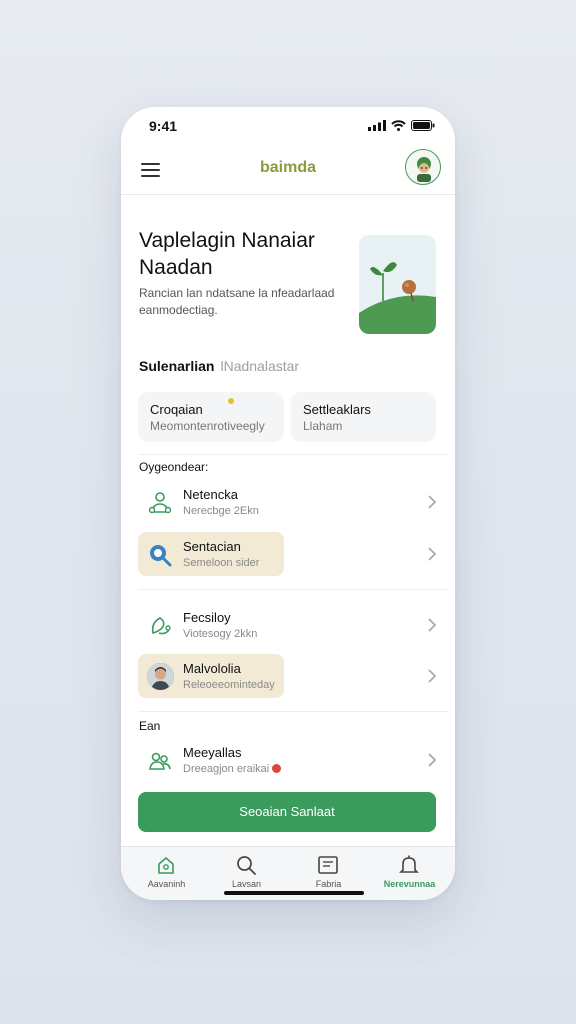 Image resolution: width=576 pixels, height=1024 pixels. What do you see at coordinates (424, 169) in the screenshot?
I see `avatar-illustration` at bounding box center [424, 169].